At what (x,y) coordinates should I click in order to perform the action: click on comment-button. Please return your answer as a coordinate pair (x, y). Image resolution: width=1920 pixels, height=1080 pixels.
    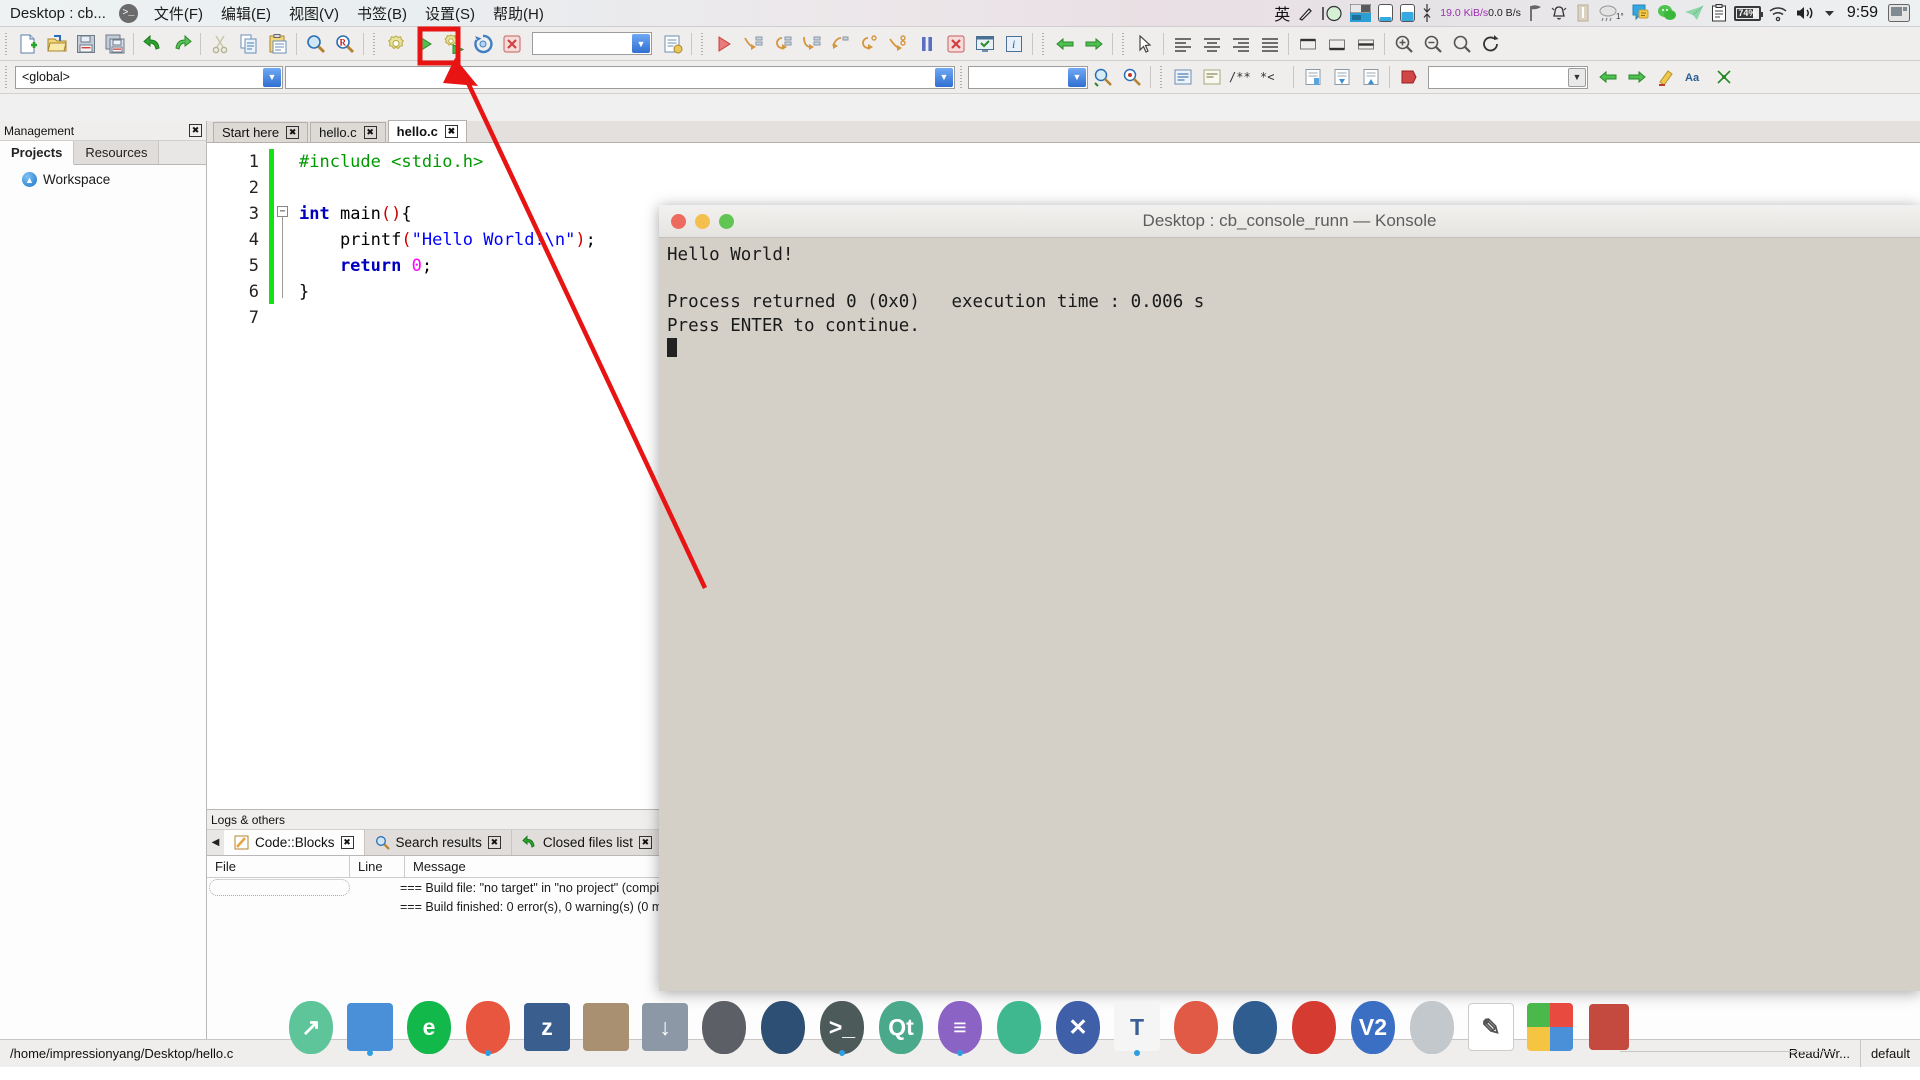
    Looking at the image, I should click on (1182, 77).